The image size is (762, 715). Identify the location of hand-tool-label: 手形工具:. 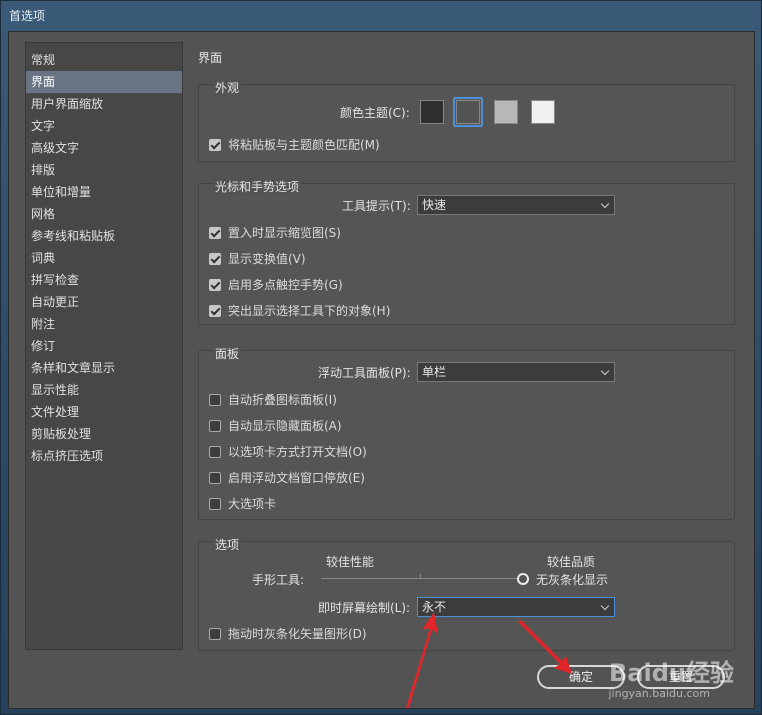
(278, 580).